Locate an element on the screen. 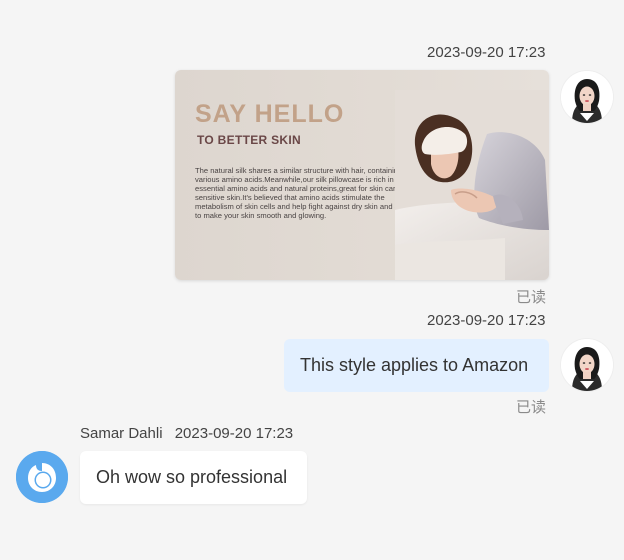 This screenshot has width=624, height=560. incoming-message-bubble: Oh wow so professional is located at coordinates (193, 477).